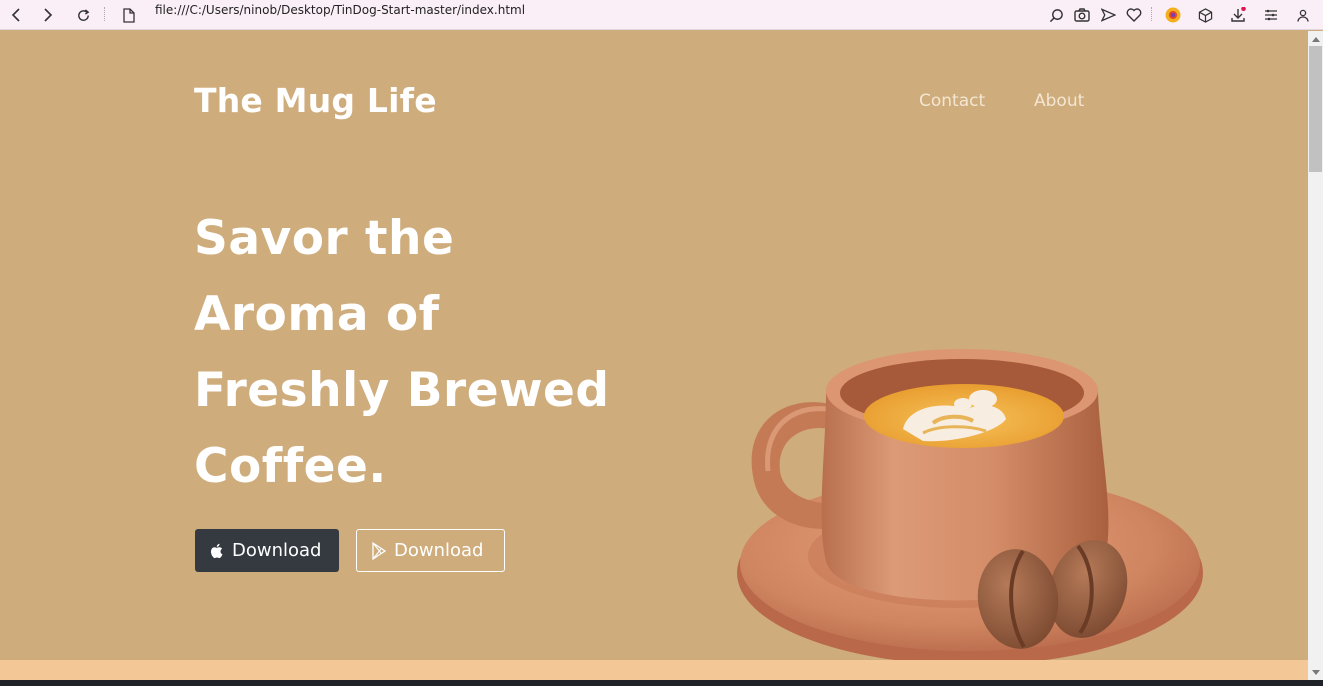 Image resolution: width=1323 pixels, height=686 pixels. What do you see at coordinates (1082, 15) in the screenshot?
I see `camera-icon` at bounding box center [1082, 15].